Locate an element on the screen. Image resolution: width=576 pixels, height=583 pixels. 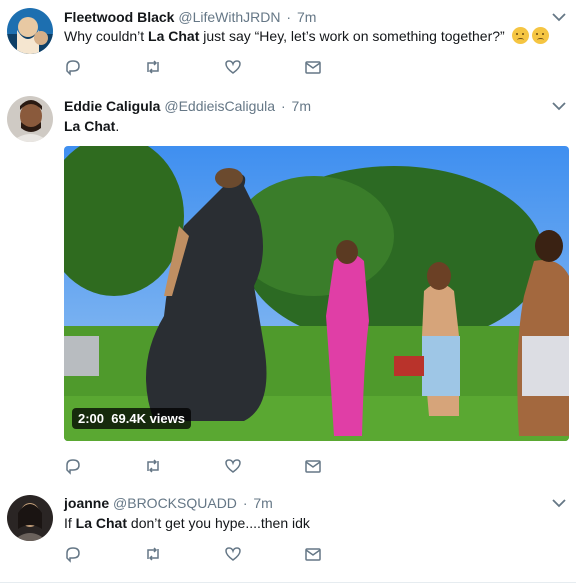
tweet-header: Fleetwood Black @LifeWithJRDN · 7m is located at coordinates (190, 17).